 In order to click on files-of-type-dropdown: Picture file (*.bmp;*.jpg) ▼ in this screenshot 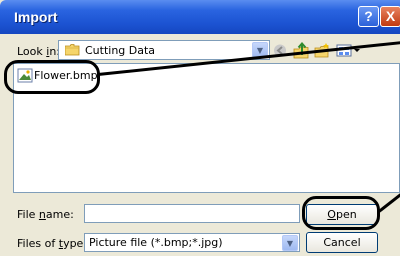, I will do `click(192, 242)`.